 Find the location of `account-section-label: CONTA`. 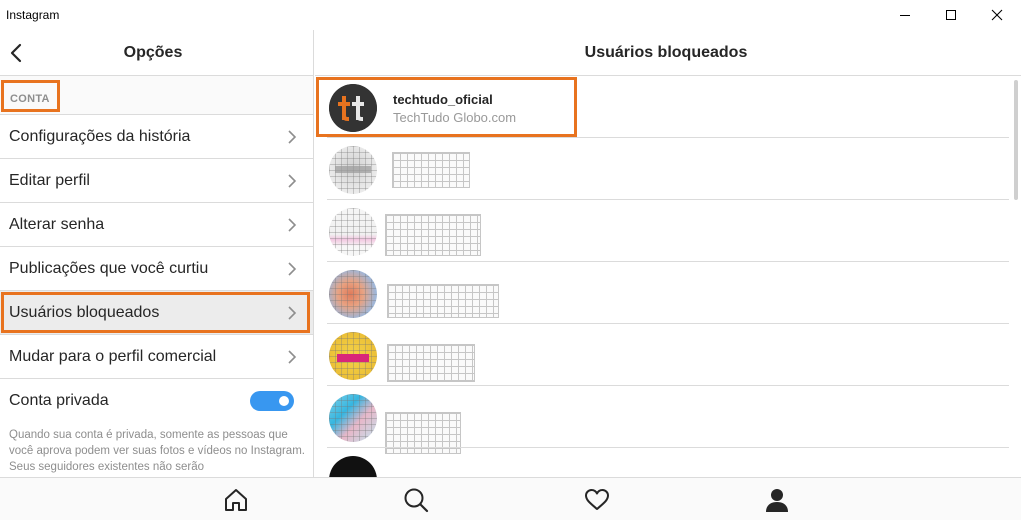

account-section-label: CONTA is located at coordinates (30, 96).